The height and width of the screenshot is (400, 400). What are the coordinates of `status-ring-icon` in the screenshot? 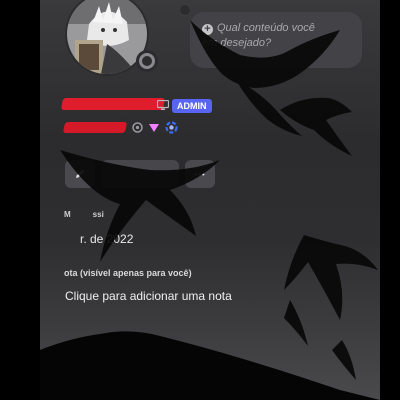 It's located at (147, 61).